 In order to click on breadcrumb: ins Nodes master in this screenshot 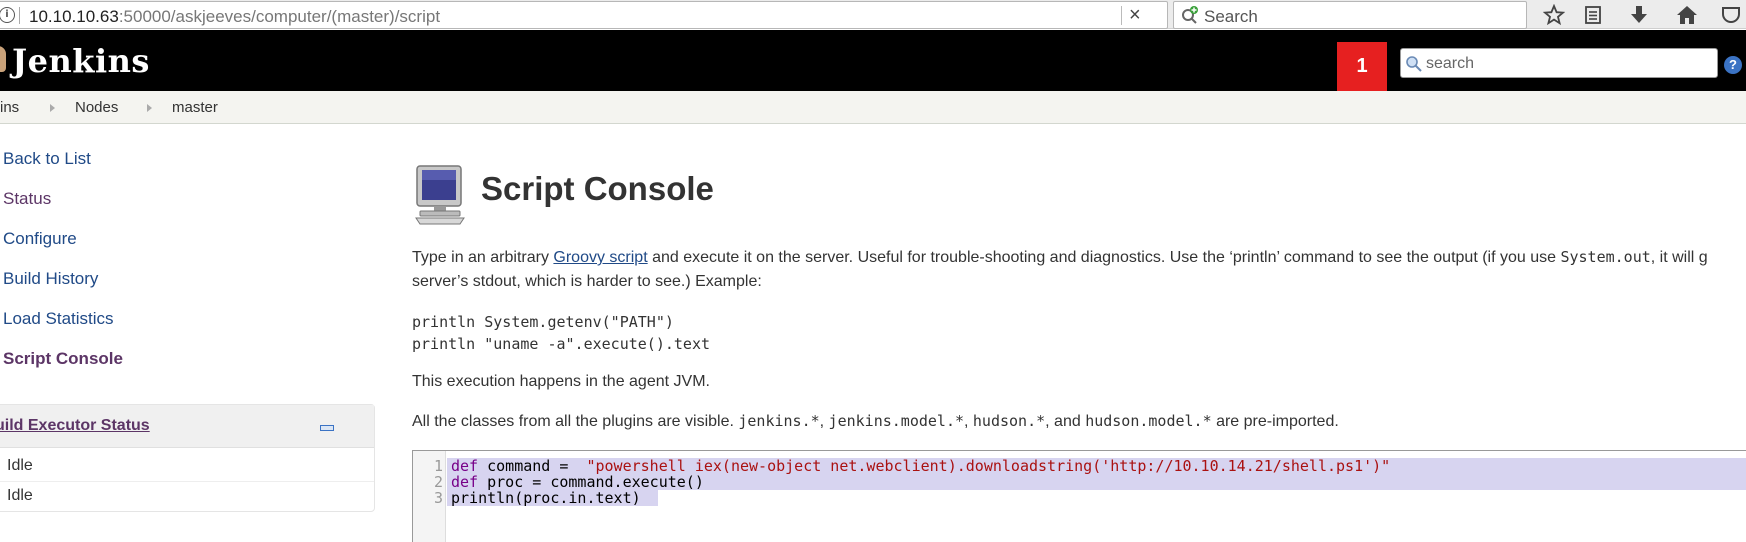, I will do `click(873, 107)`.